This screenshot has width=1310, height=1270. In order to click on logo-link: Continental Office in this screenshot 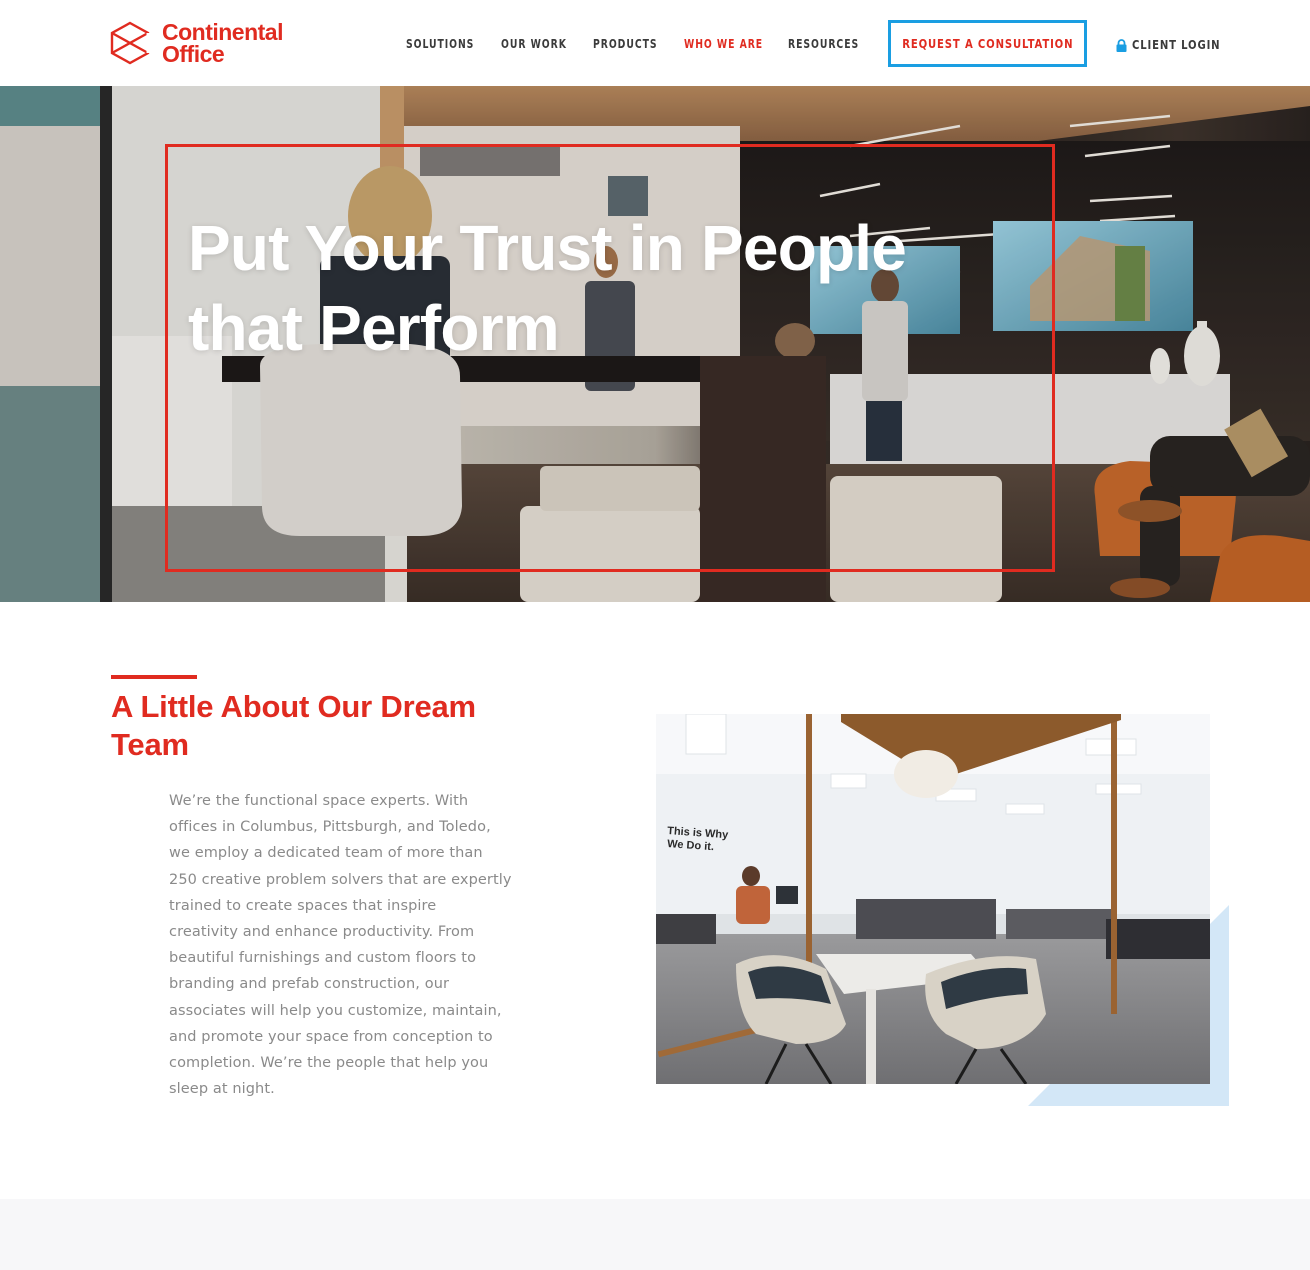, I will do `click(197, 43)`.